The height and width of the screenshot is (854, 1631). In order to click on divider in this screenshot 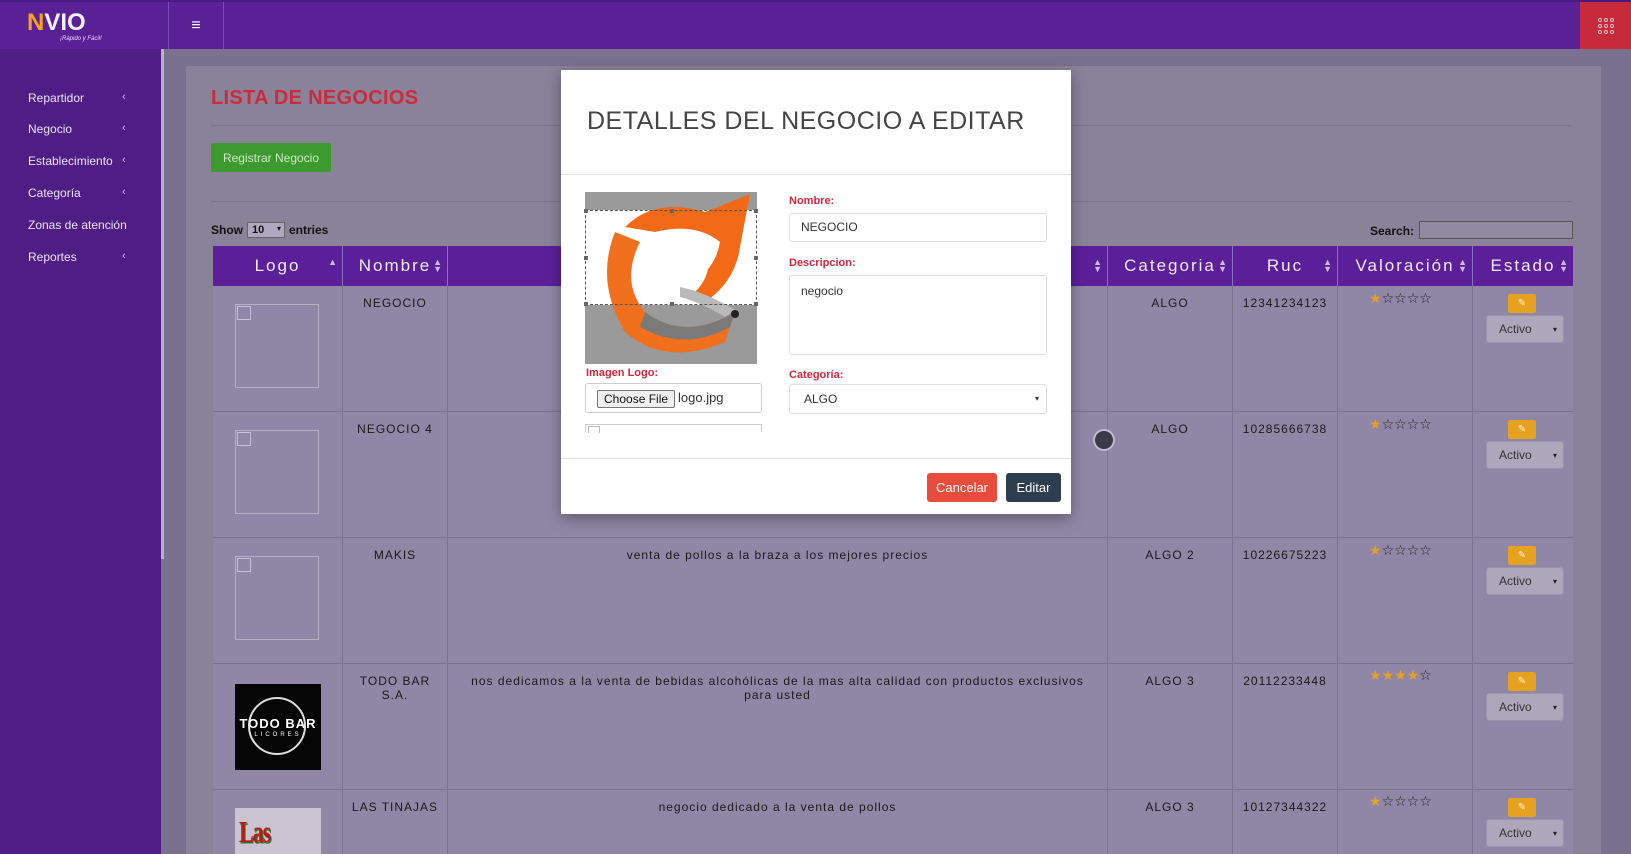, I will do `click(223, 25)`.